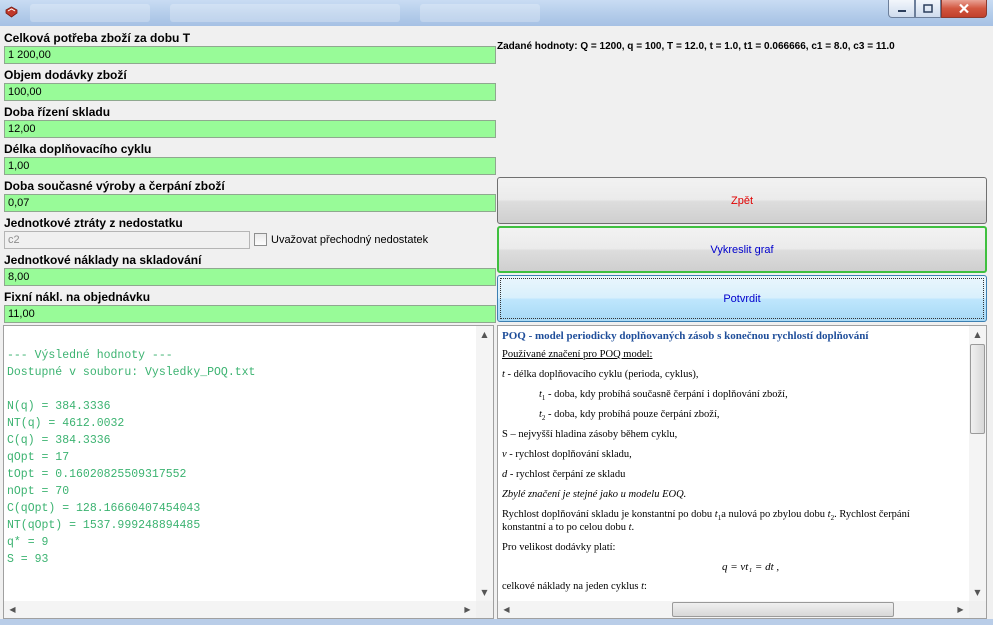 The width and height of the screenshot is (993, 625). I want to click on result-line: tOpt = 0.16020825509317552, so click(97, 474).